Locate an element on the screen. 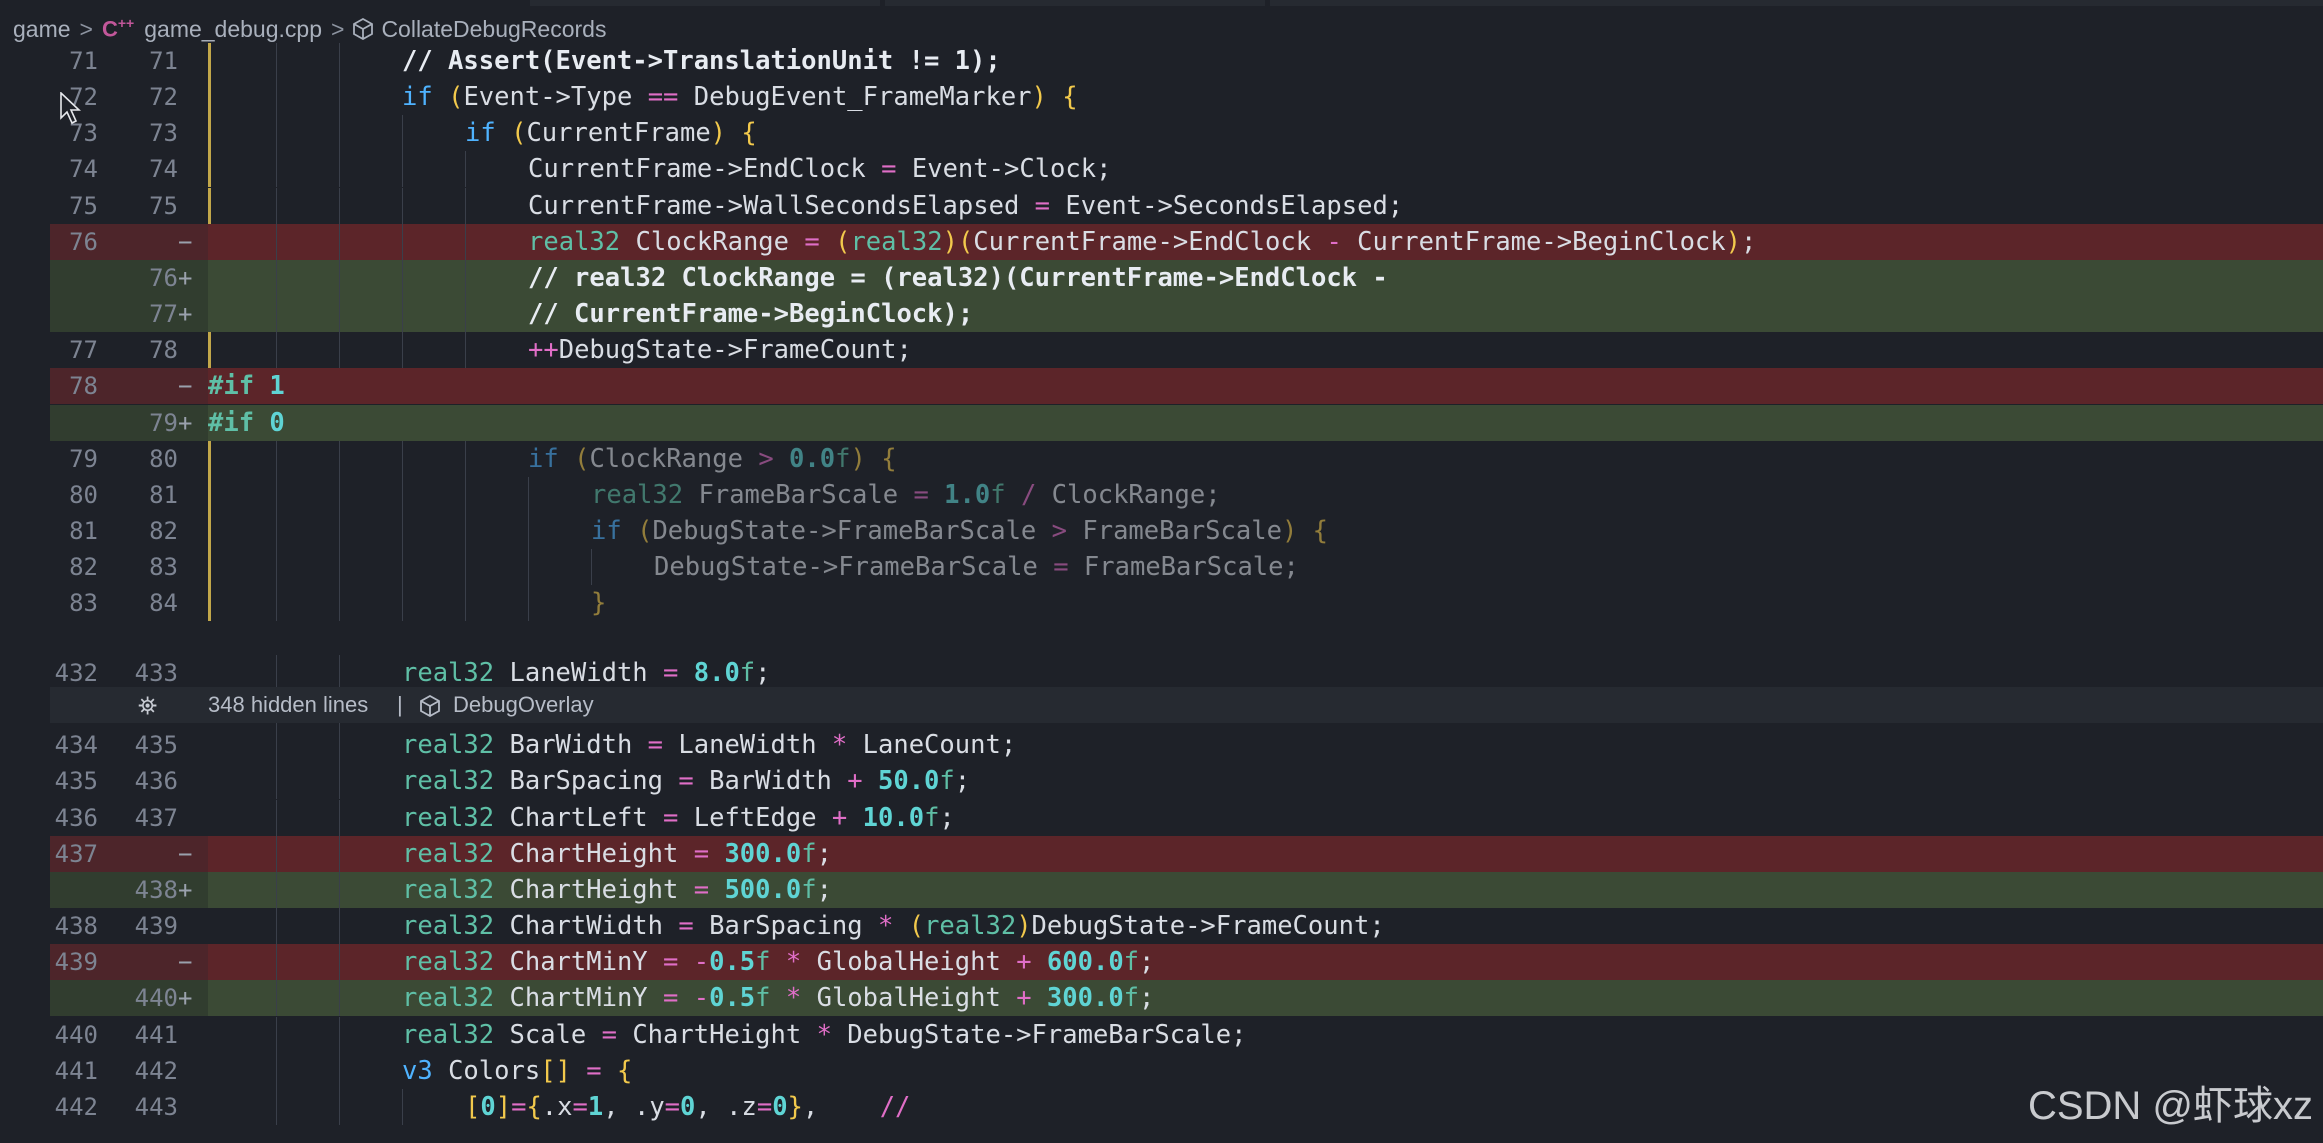 This screenshot has height=1143, width=2323. added-line: 79 + #if 0 is located at coordinates (1186, 422).